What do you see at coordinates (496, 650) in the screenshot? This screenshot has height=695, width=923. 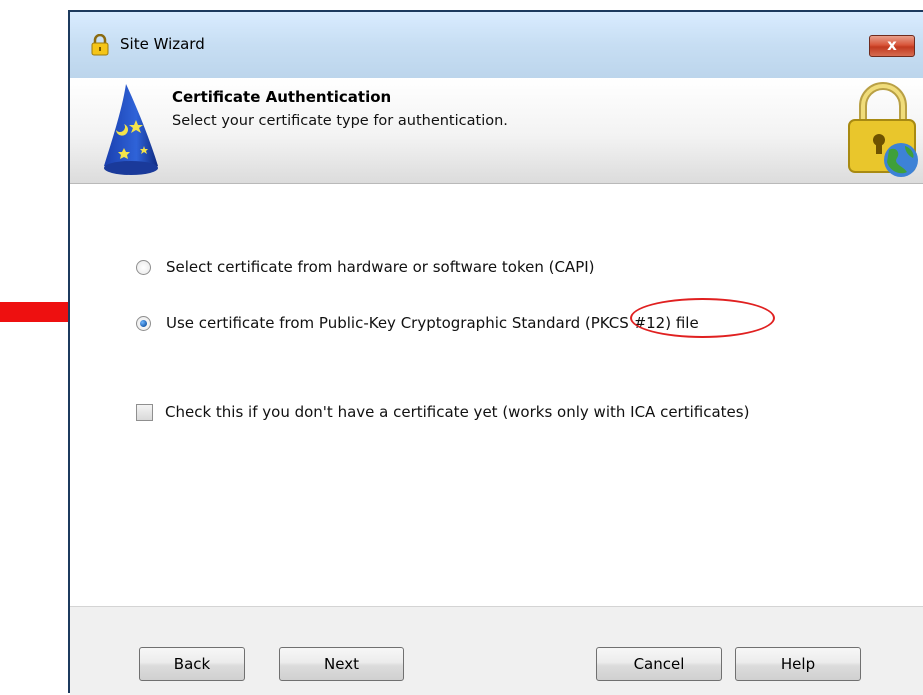 I see `button-bar: Back Next Cancel Help` at bounding box center [496, 650].